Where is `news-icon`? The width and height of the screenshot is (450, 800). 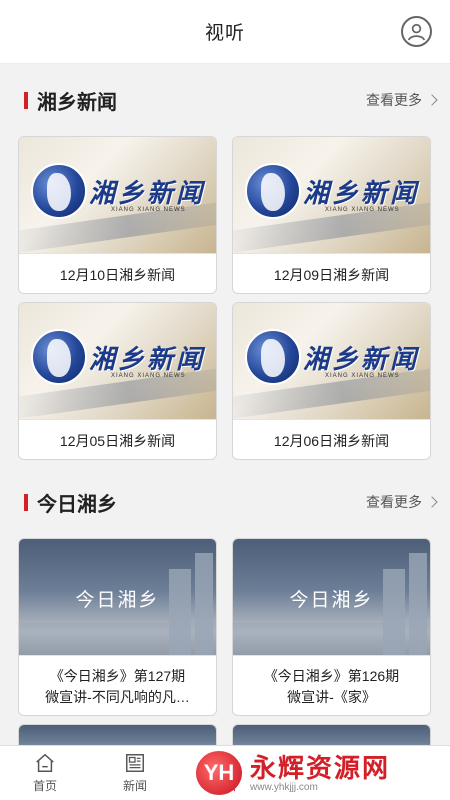
news-icon is located at coordinates (135, 763).